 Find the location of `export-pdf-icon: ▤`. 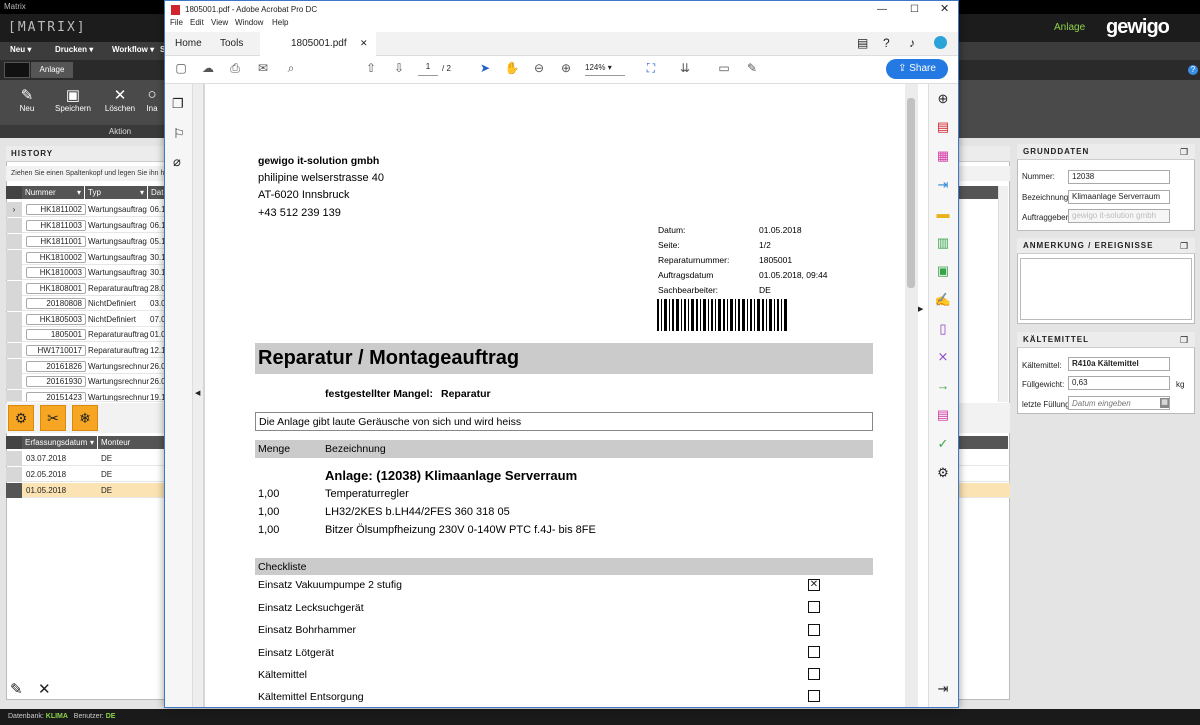

export-pdf-icon: ▤ is located at coordinates (943, 127).